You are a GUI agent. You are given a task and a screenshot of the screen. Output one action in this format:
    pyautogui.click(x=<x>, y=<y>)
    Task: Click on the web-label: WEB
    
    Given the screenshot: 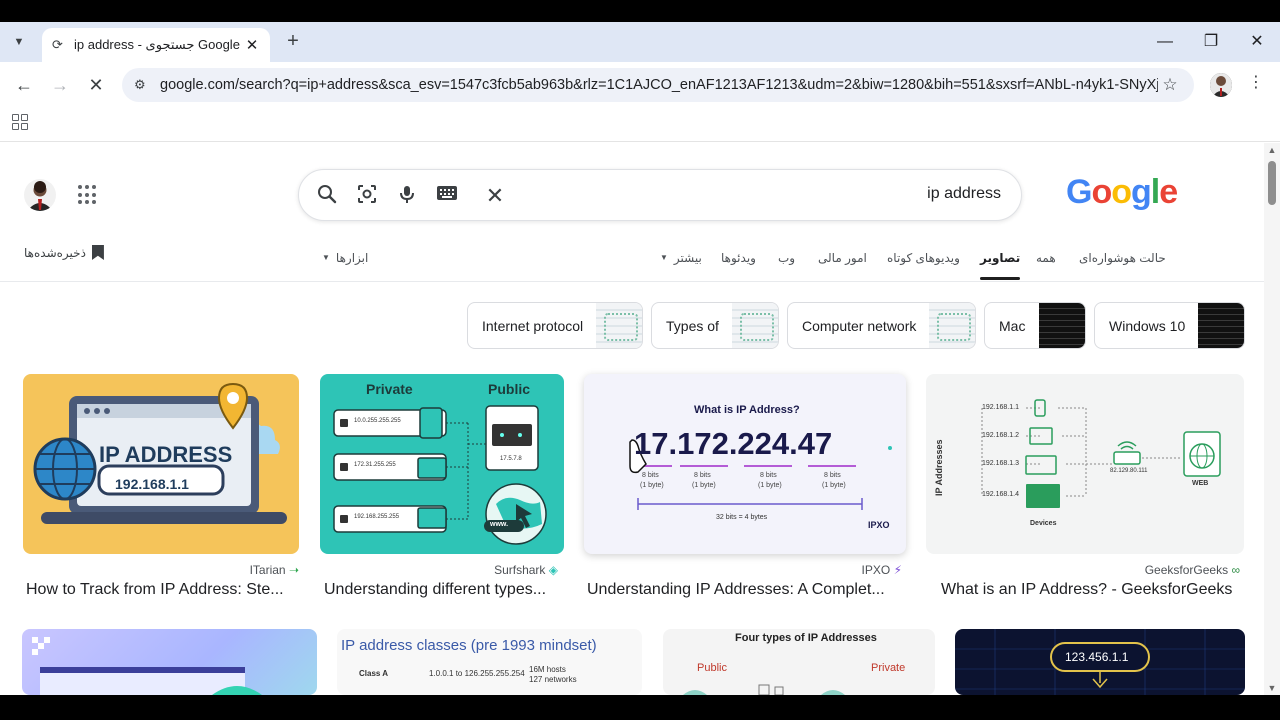 What is the action you would take?
    pyautogui.click(x=1200, y=483)
    